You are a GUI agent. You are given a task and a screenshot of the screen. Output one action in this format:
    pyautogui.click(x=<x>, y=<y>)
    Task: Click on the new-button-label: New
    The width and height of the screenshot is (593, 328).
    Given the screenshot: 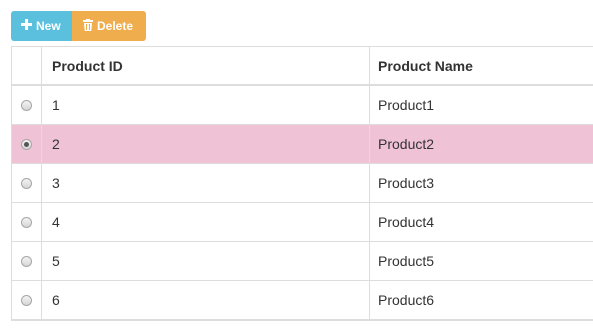 What is the action you would take?
    pyautogui.click(x=48, y=26)
    